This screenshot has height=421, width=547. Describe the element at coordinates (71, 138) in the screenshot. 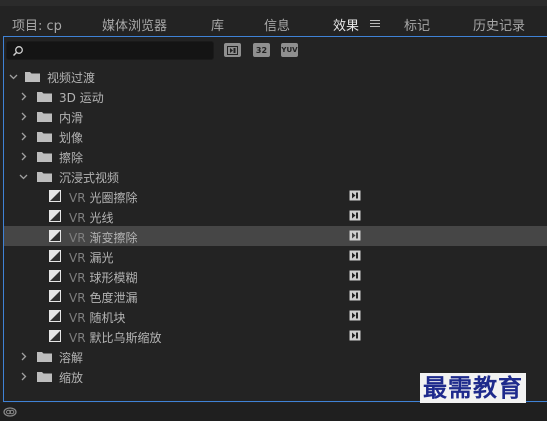

I see `folder-label: 划像` at that location.